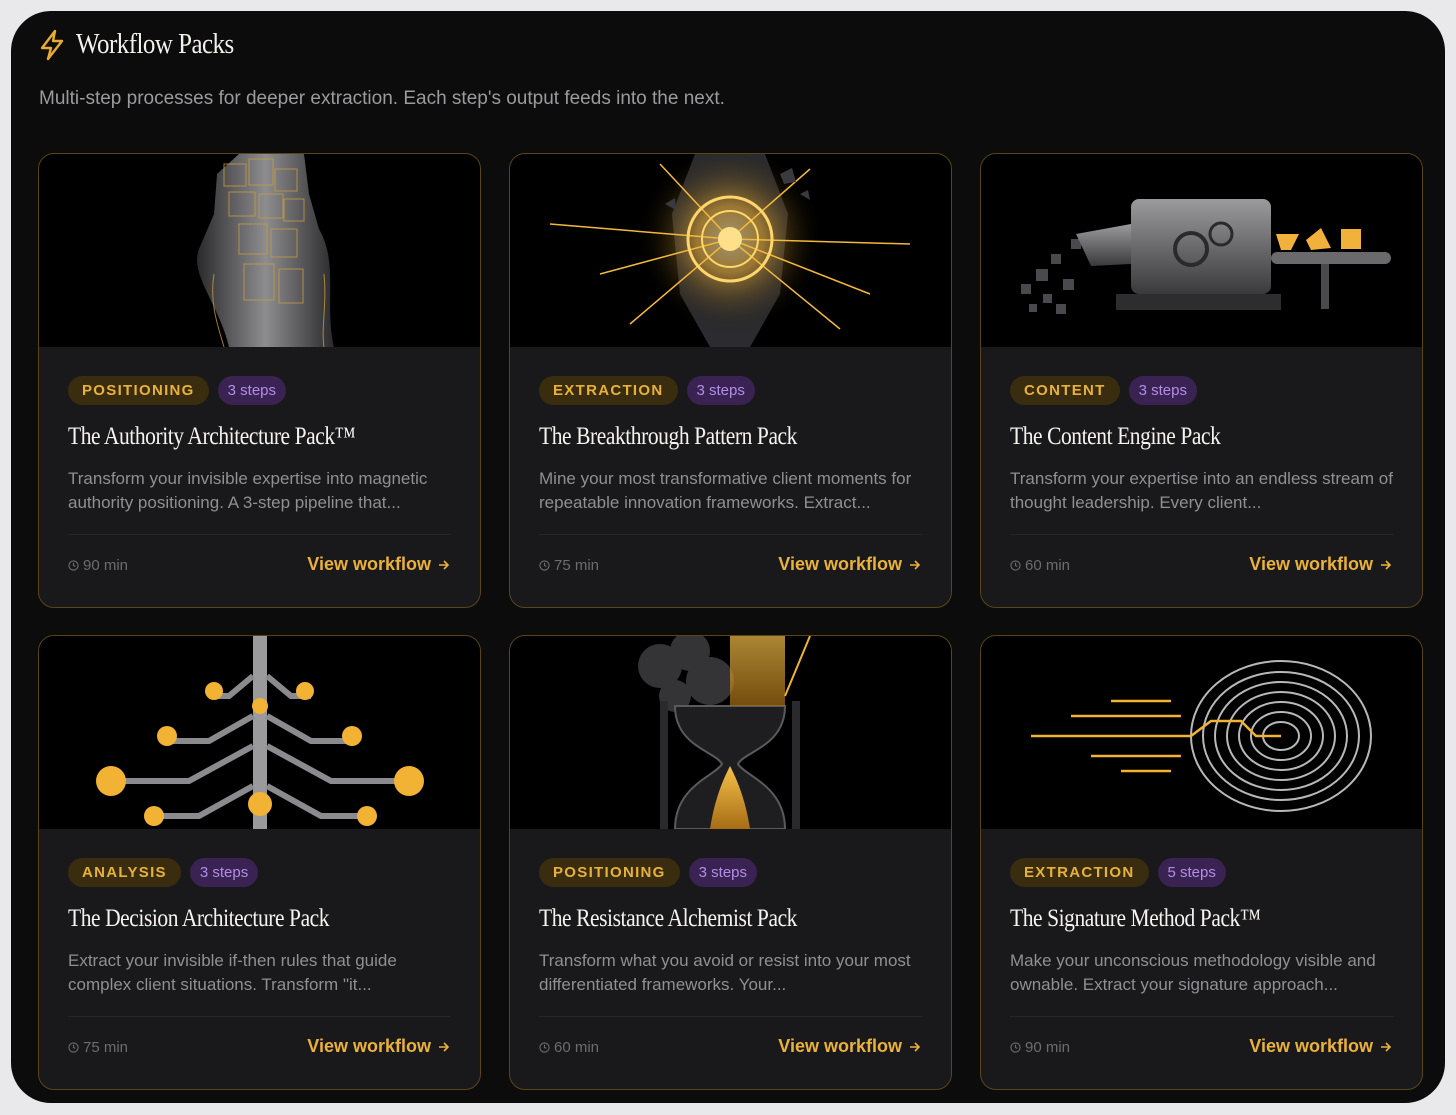 This screenshot has width=1456, height=1115. Describe the element at coordinates (1135, 918) in the screenshot. I see `card-title: The Signature Method Pack™` at that location.